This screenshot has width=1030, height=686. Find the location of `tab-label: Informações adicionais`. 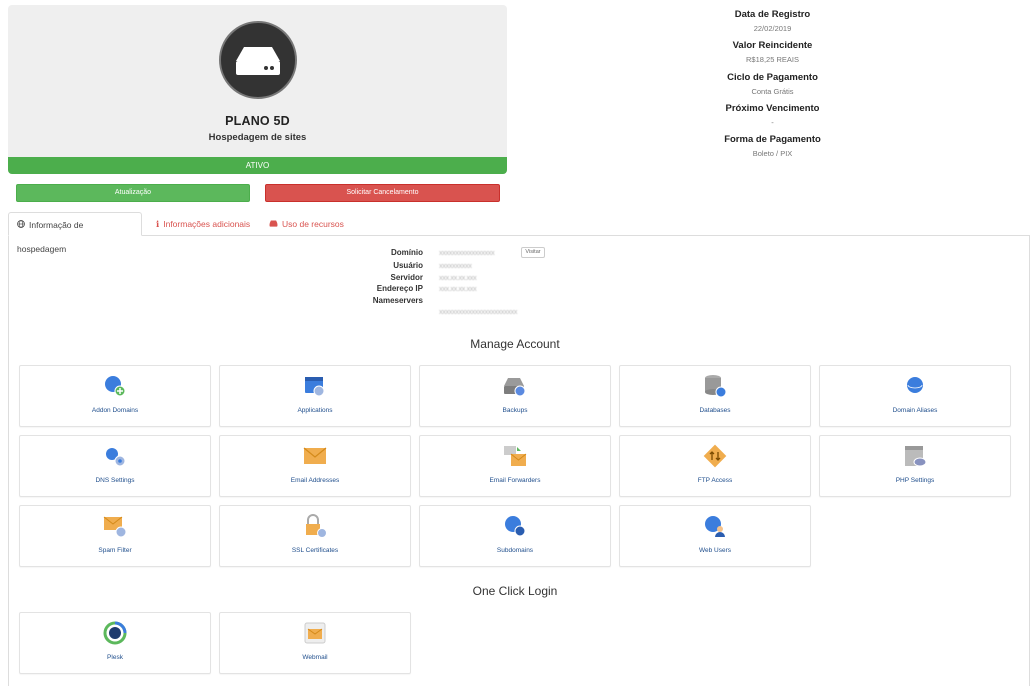

tab-label: Informações adicionais is located at coordinates (207, 224).